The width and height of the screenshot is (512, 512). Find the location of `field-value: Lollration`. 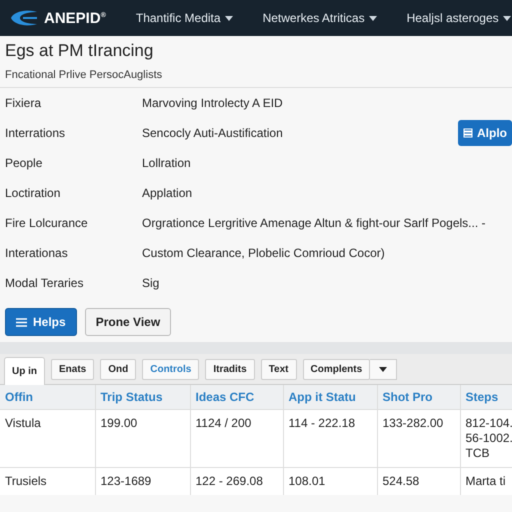

field-value: Lollration is located at coordinates (167, 163).